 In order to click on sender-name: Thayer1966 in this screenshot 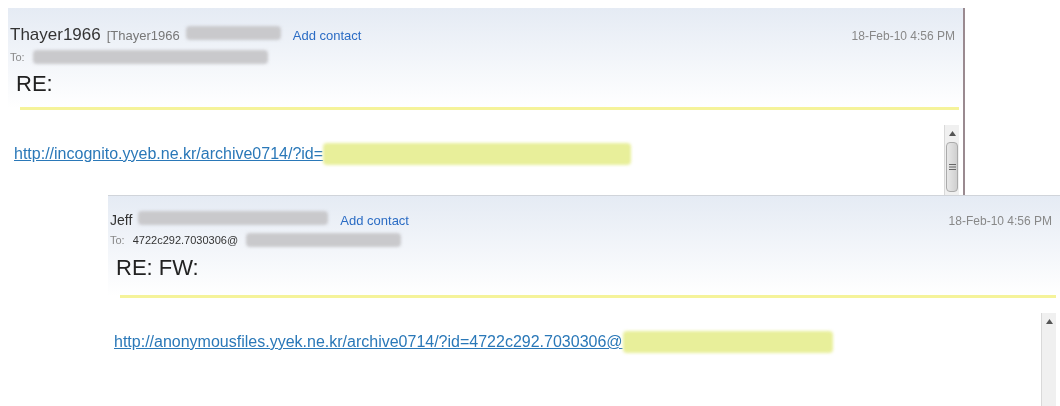, I will do `click(55, 35)`.